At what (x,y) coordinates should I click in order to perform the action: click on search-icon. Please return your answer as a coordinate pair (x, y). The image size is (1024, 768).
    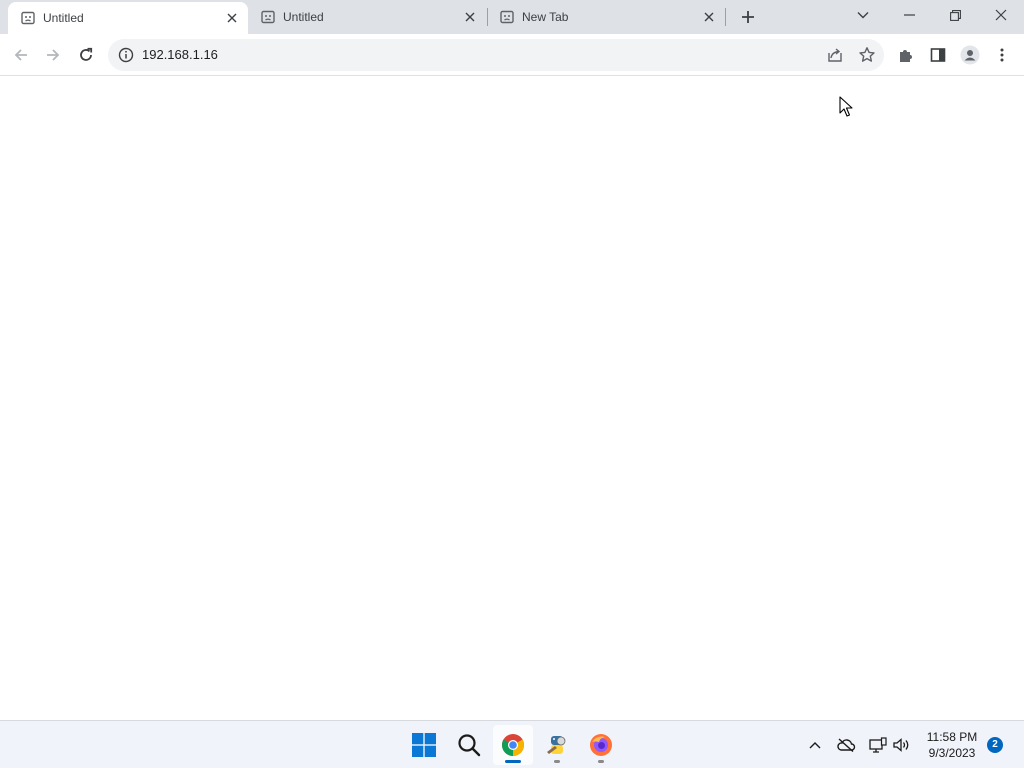
    Looking at the image, I should click on (469, 745).